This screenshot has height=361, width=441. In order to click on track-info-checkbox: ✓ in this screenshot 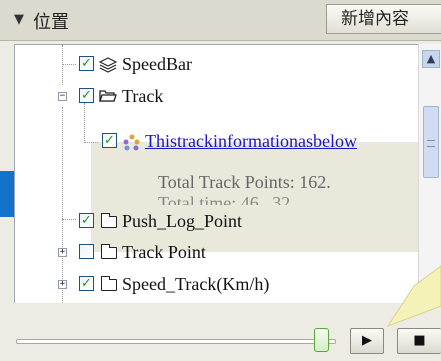, I will do `click(109, 140)`.